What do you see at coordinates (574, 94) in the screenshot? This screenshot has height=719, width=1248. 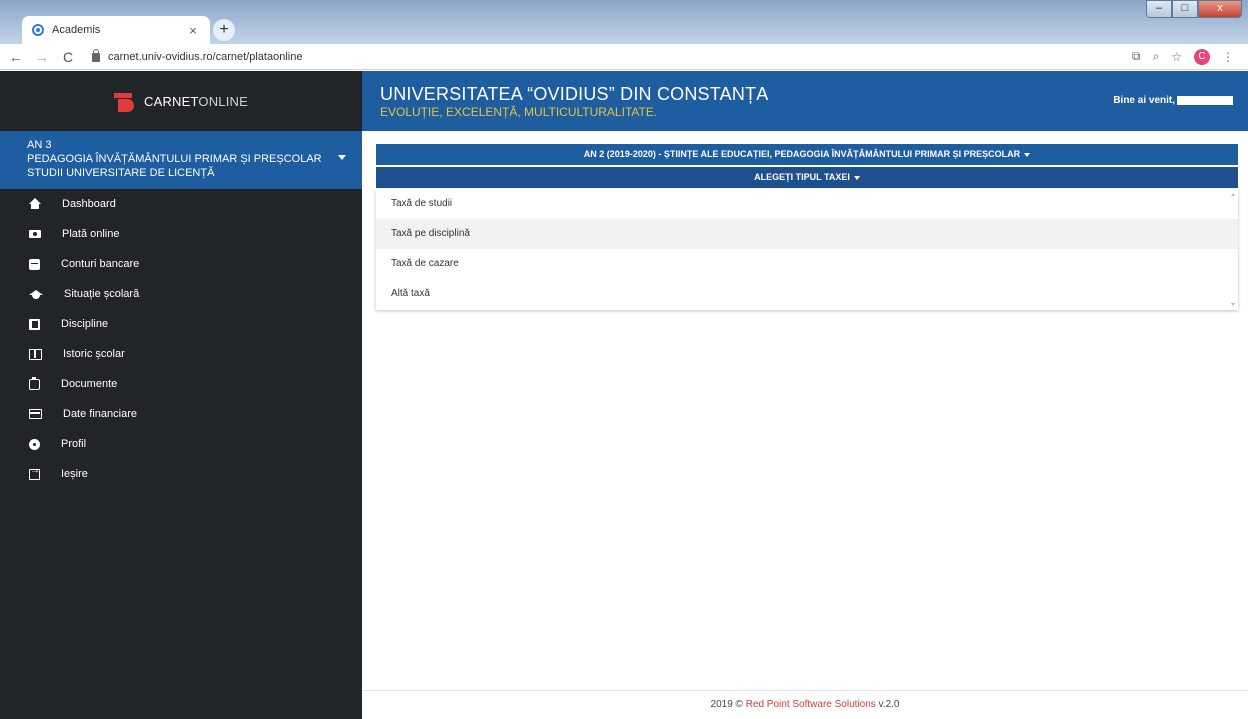 I see `university-name: UNIVERSITATEA “OVIDIUS” DIN CONSTANȚA` at bounding box center [574, 94].